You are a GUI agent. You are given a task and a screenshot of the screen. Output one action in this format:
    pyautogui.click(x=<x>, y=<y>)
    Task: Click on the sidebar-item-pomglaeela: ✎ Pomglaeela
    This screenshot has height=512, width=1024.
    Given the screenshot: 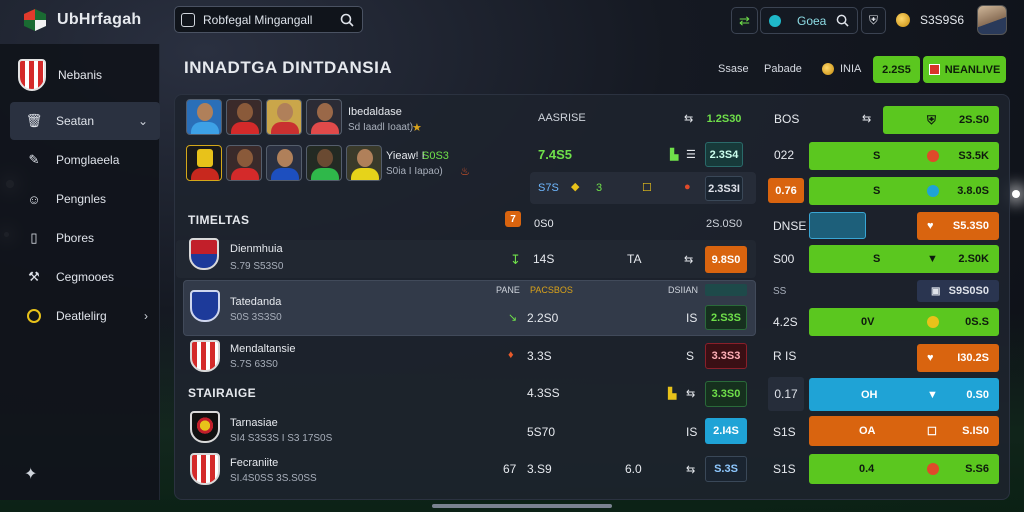 What is the action you would take?
    pyautogui.click(x=85, y=160)
    